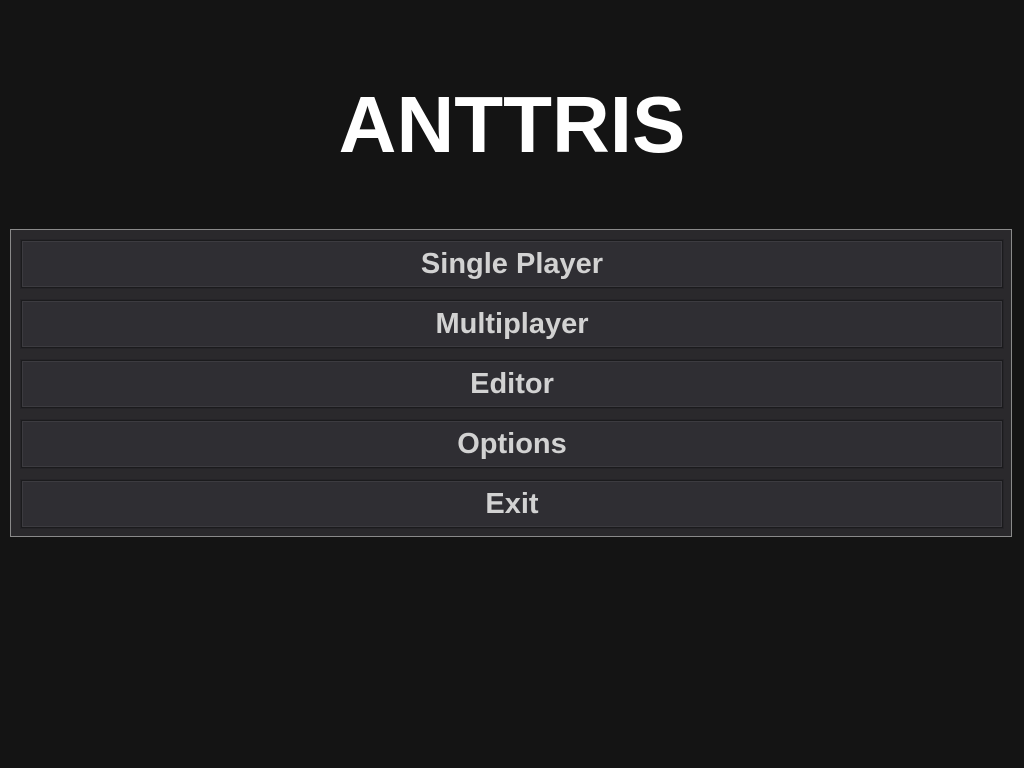 This screenshot has height=768, width=1024. I want to click on single-player-button: Single Player, so click(512, 264).